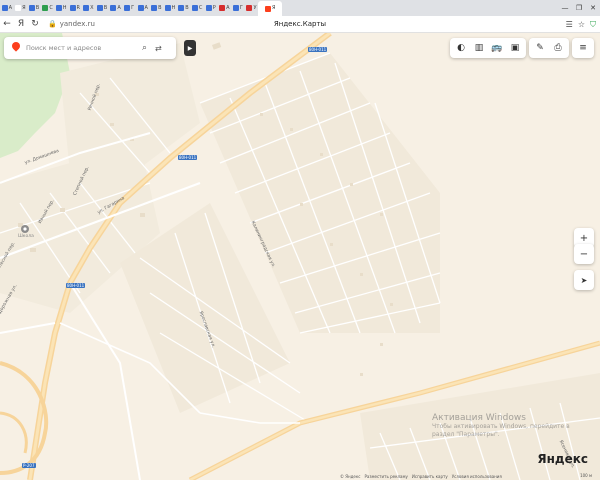 The width and height of the screenshot is (600, 480). I want to click on browser-tab: Р, so click(211, 8).